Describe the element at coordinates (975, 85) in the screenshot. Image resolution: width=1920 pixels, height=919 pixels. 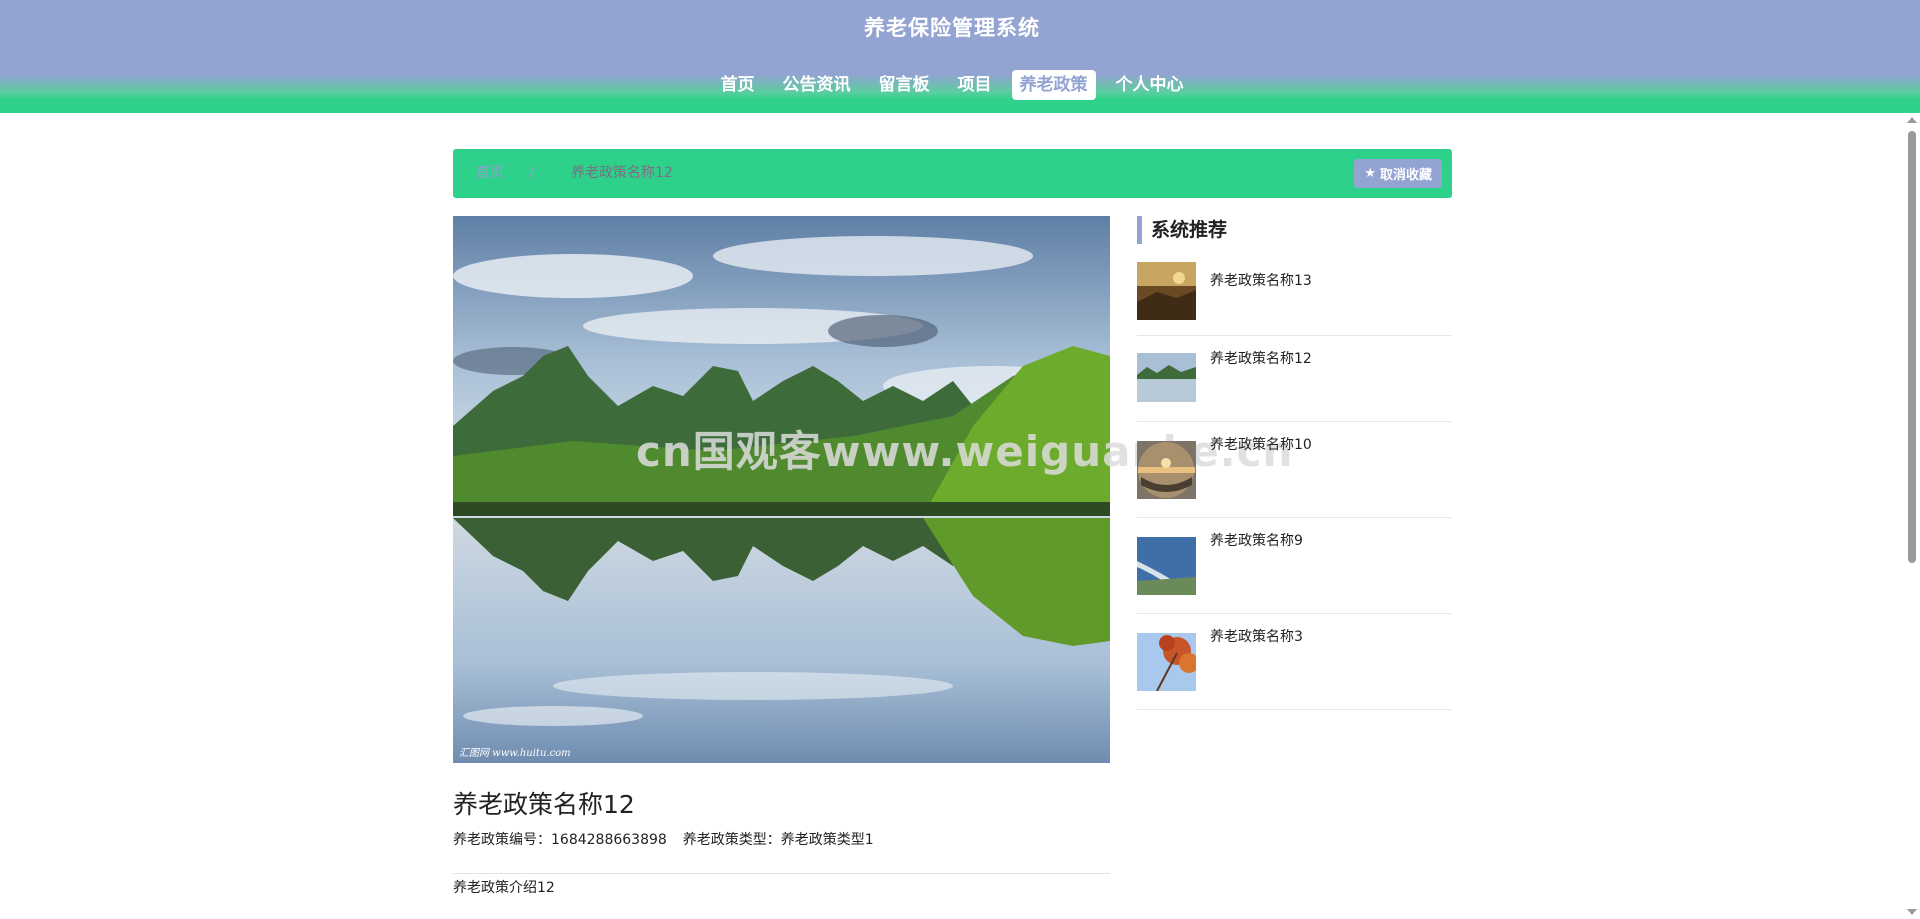
I see `nav-item-projects: 项目` at that location.